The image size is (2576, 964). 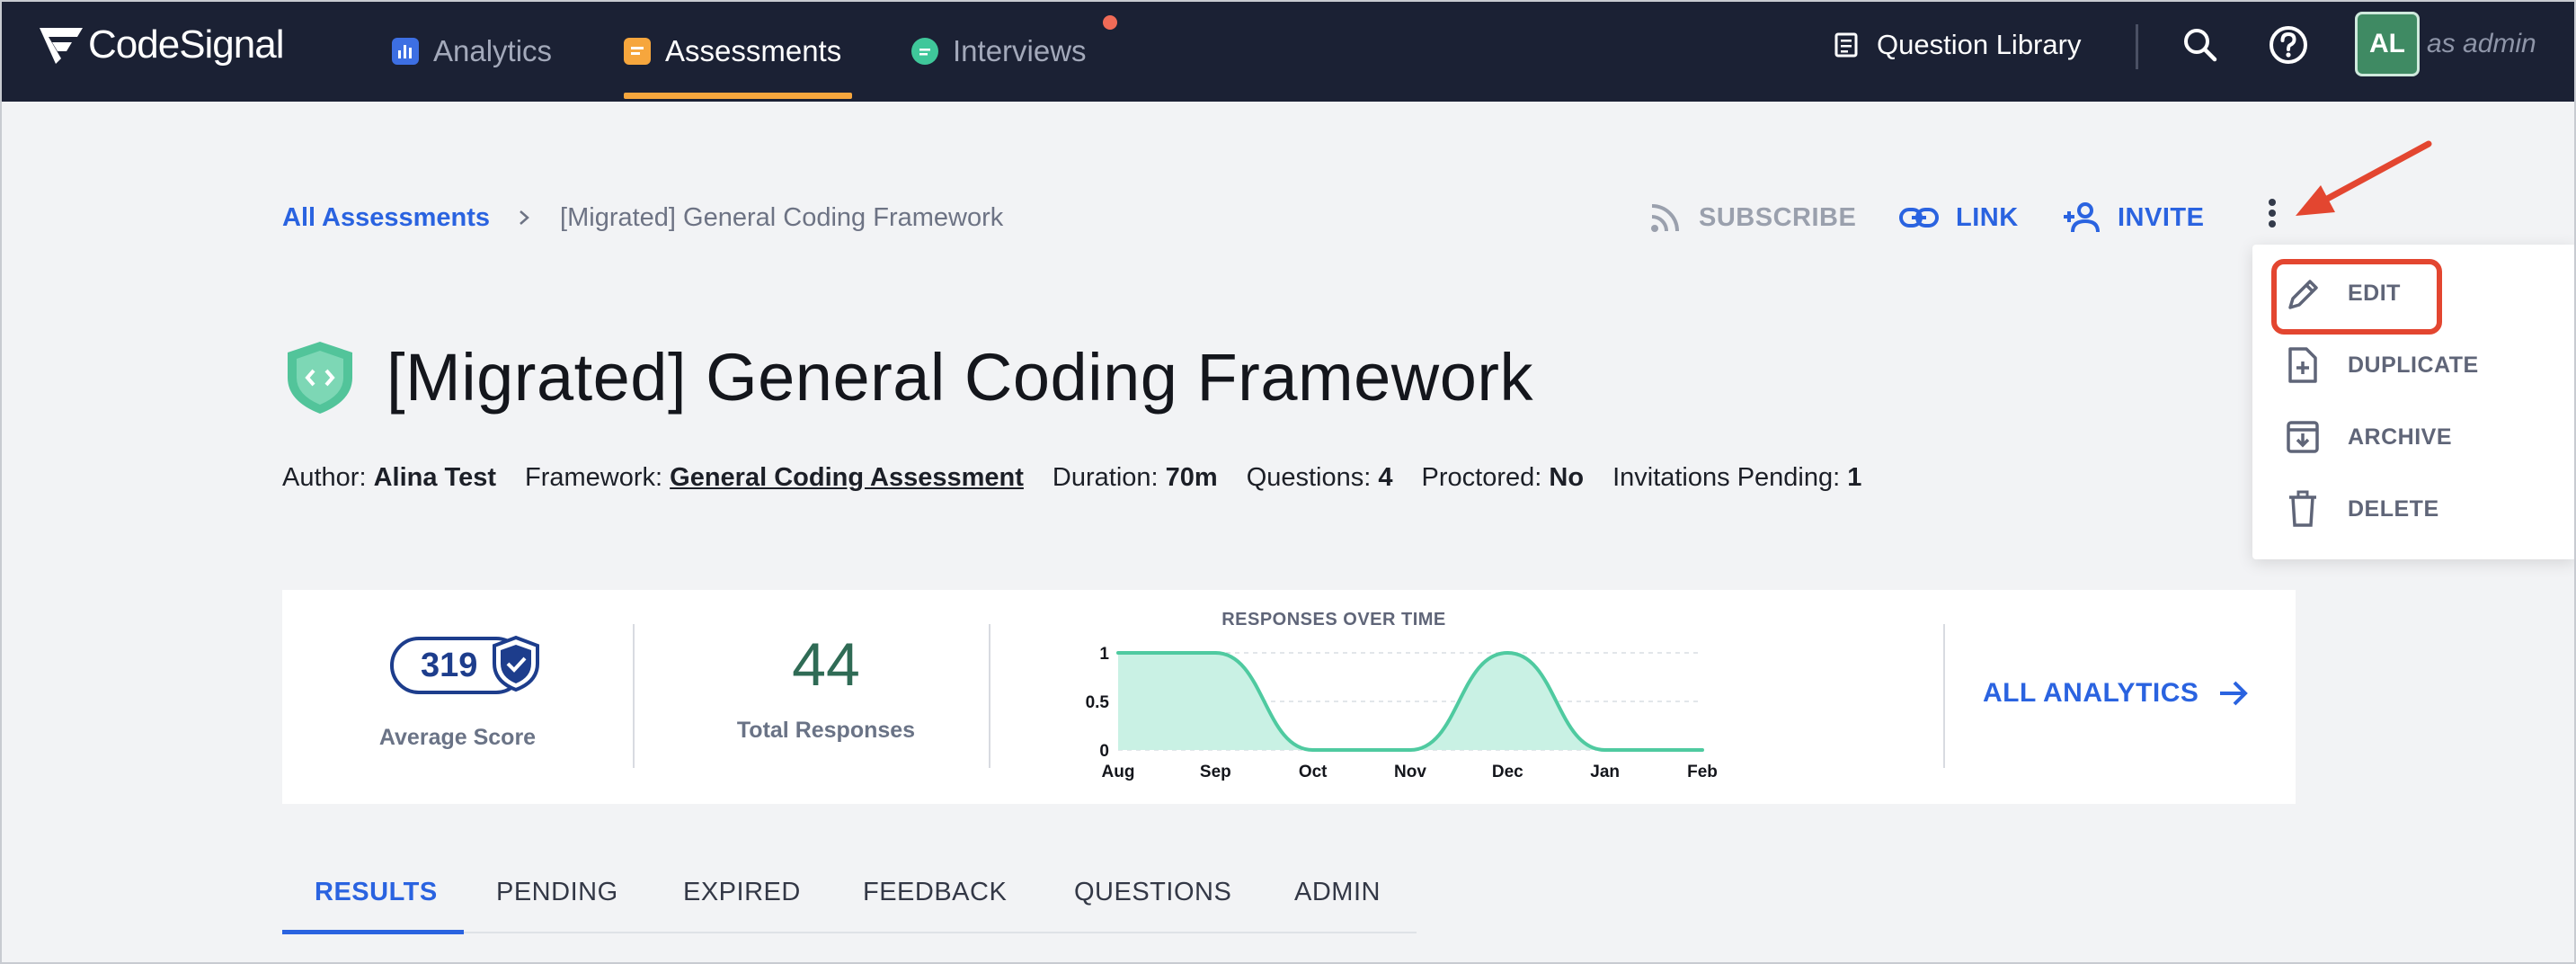 What do you see at coordinates (320, 378) in the screenshot?
I see `shield-code-icon` at bounding box center [320, 378].